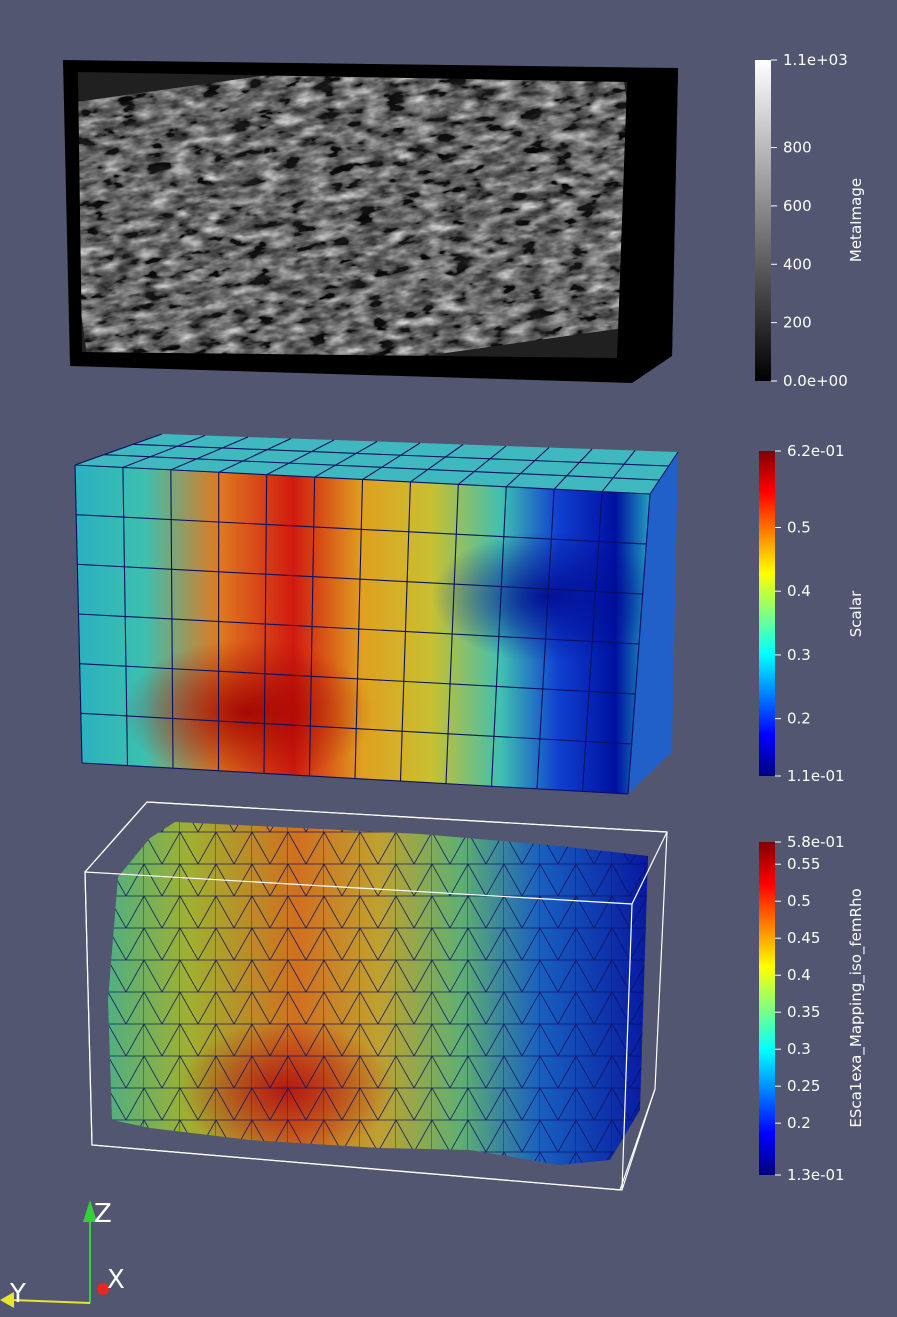  What do you see at coordinates (797, 148) in the screenshot?
I see `colorbar-tick-label: 800` at bounding box center [797, 148].